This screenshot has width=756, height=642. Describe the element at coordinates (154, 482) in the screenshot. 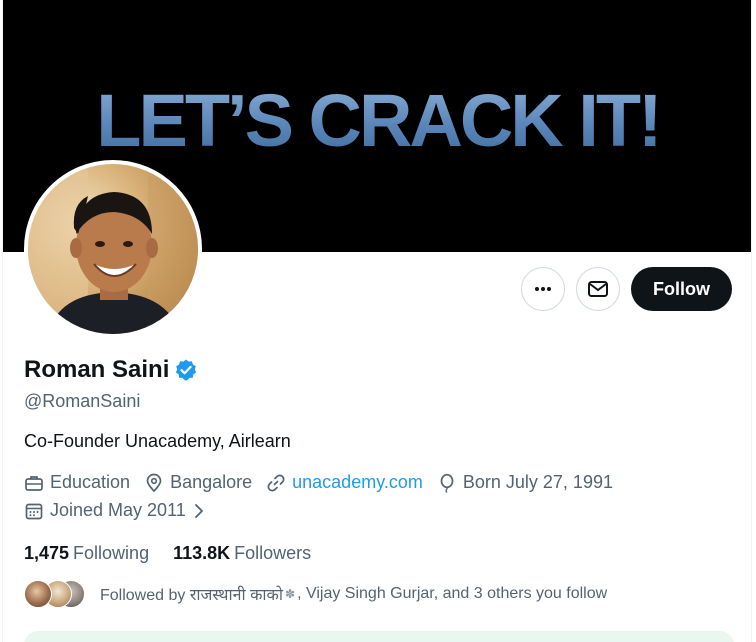

I see `location-pin-icon` at that location.